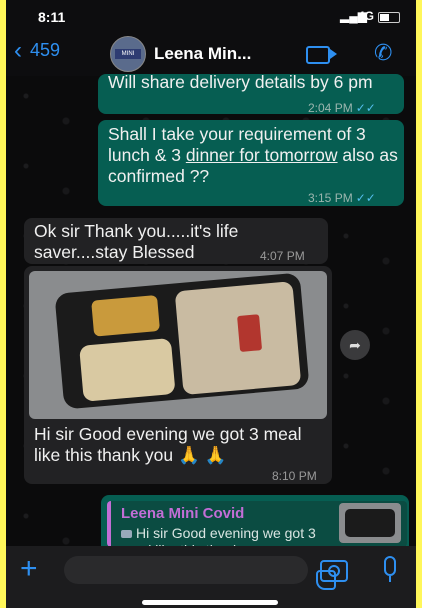 This screenshot has width=422, height=608. Describe the element at coordinates (370, 523) in the screenshot. I see `quoted-thumbnail` at that location.